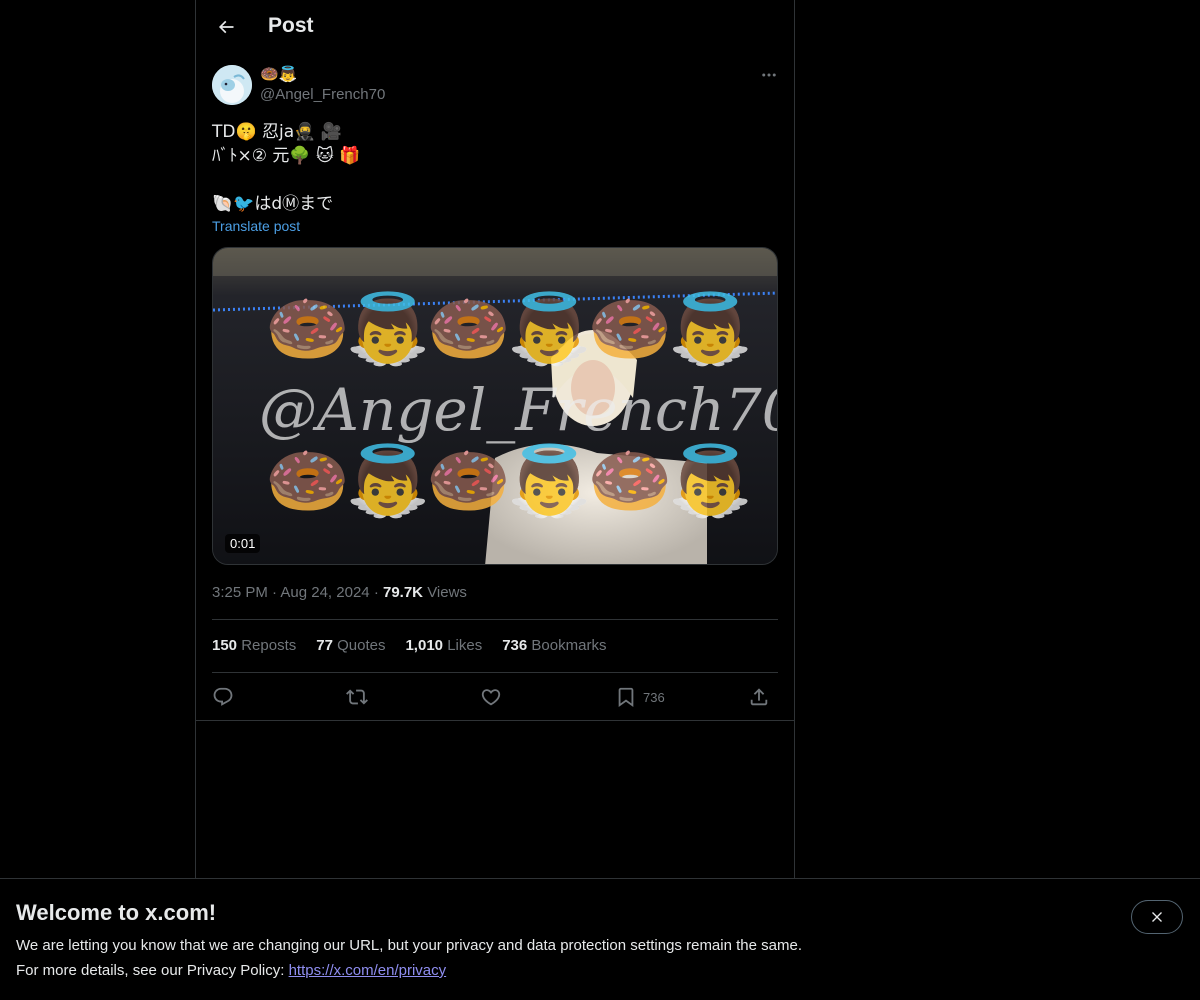 The width and height of the screenshot is (1200, 1000). What do you see at coordinates (626, 697) in the screenshot?
I see `bookmark-icon` at bounding box center [626, 697].